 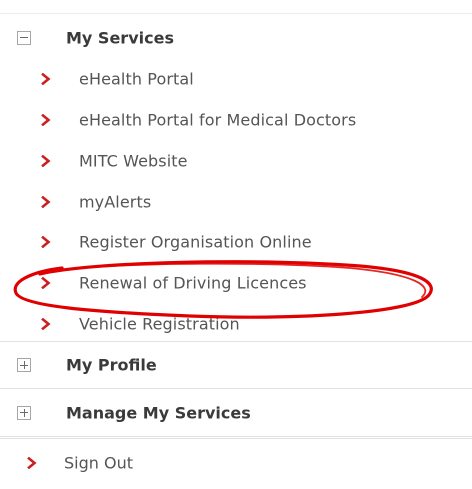 What do you see at coordinates (195, 242) in the screenshot?
I see `service-item-label: Register Organisation Online` at bounding box center [195, 242].